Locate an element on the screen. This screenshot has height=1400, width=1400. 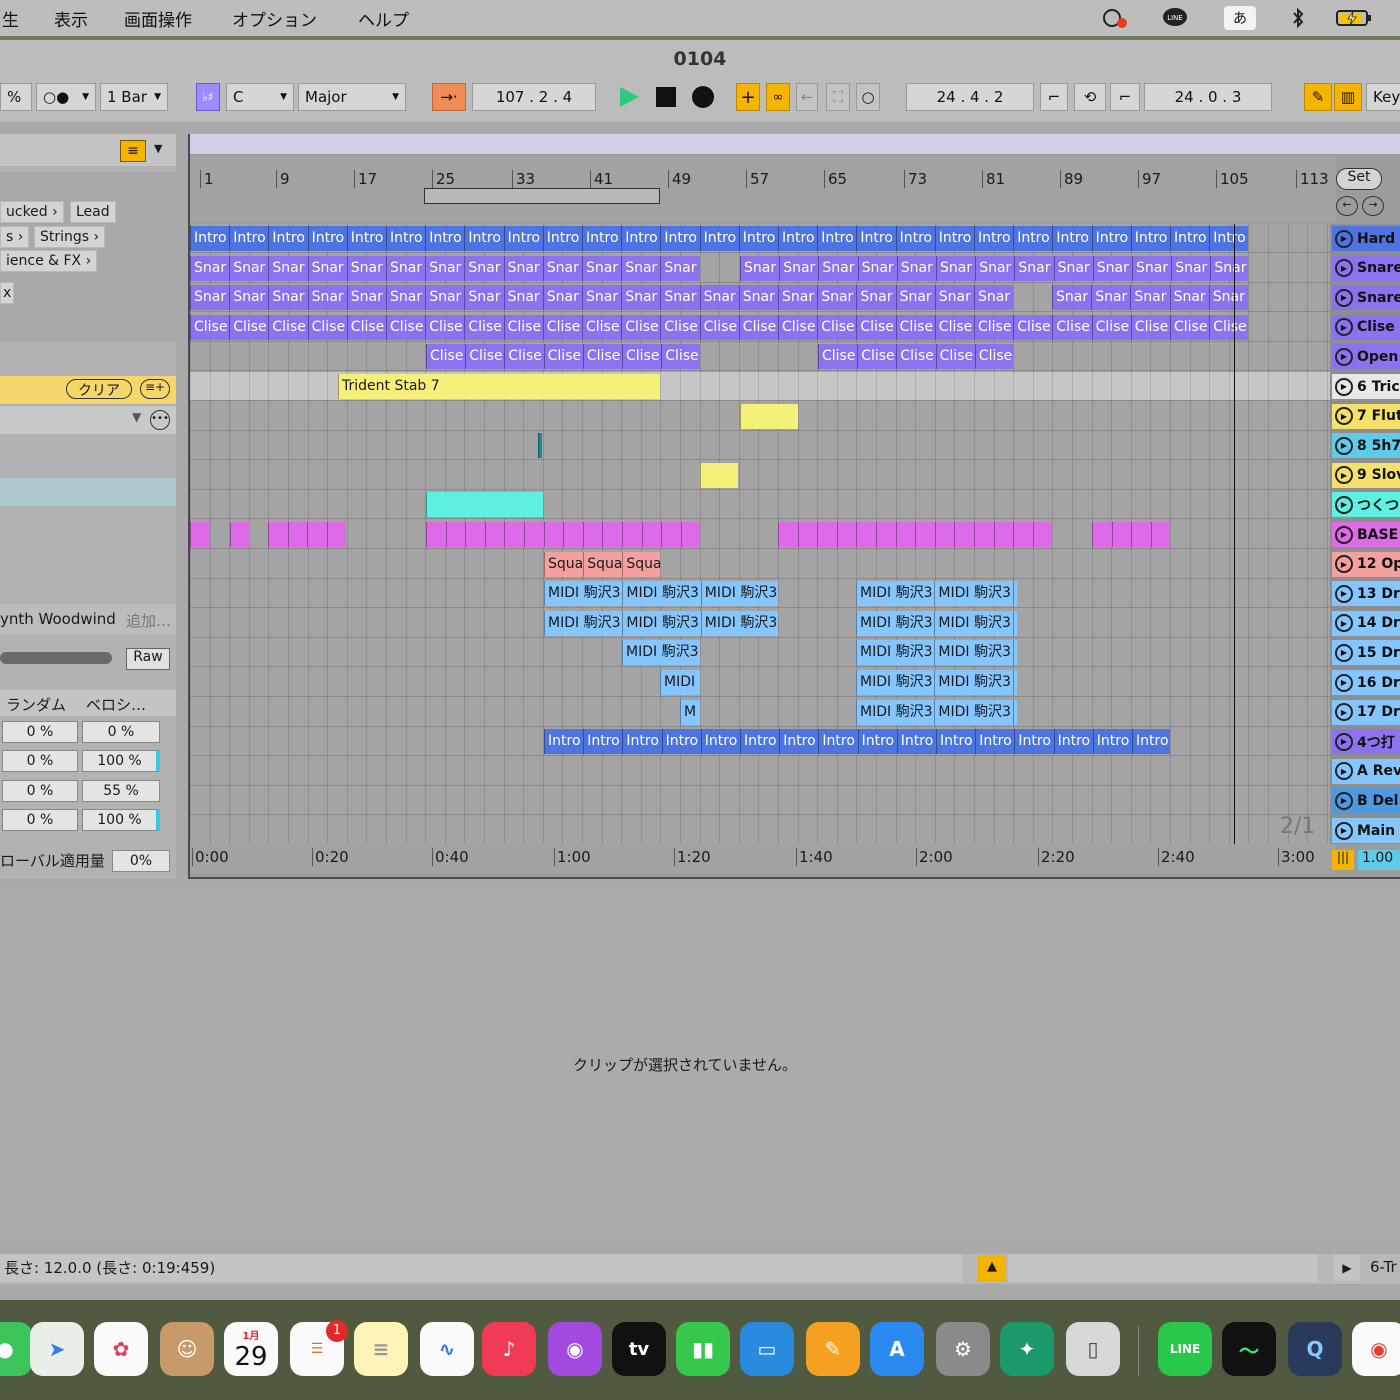
photos-icon: ✿ is located at coordinates (121, 1349).